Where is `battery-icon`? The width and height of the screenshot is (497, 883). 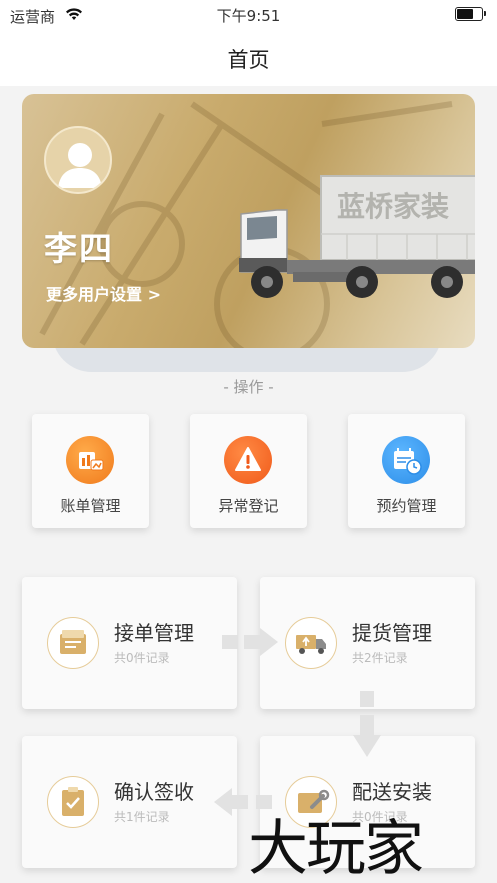
battery-icon is located at coordinates (470, 14).